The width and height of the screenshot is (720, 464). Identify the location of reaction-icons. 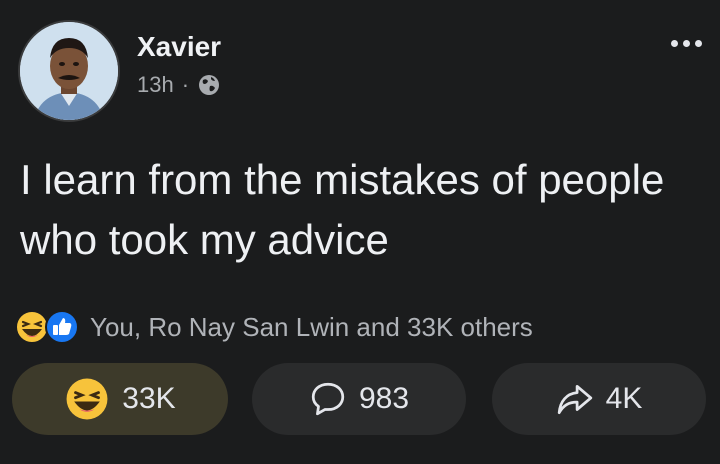
(47, 327).